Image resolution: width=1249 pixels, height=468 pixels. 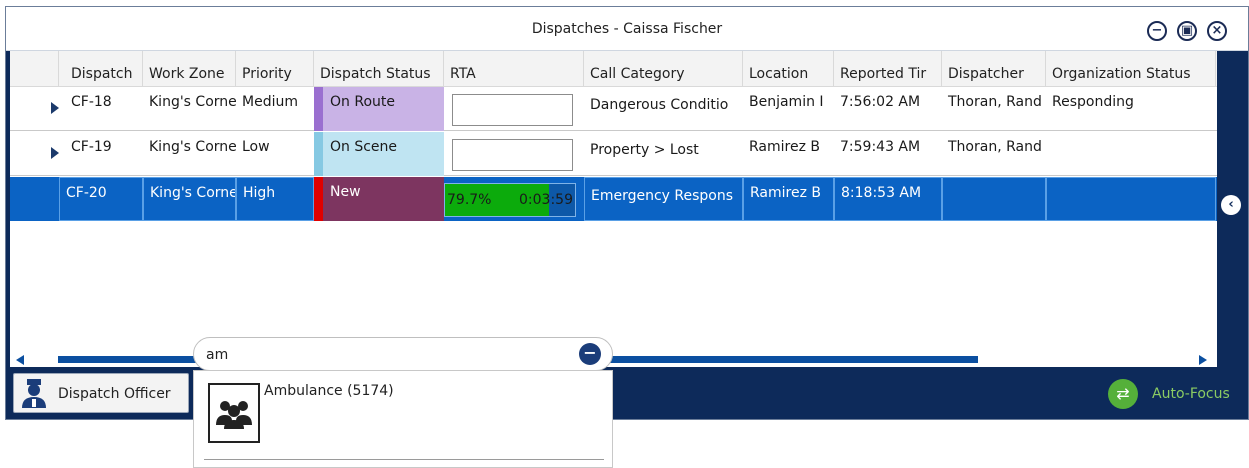 I want to click on rta-percent: 79.7%, so click(x=469, y=200).